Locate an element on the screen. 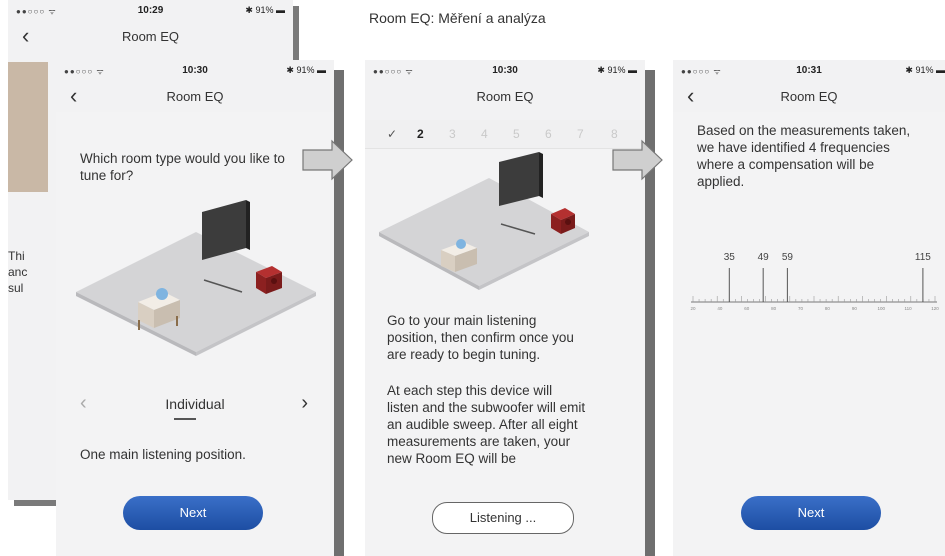 Image resolution: width=945 pixels, height=556 pixels. room-photo-fragment is located at coordinates (28, 127).